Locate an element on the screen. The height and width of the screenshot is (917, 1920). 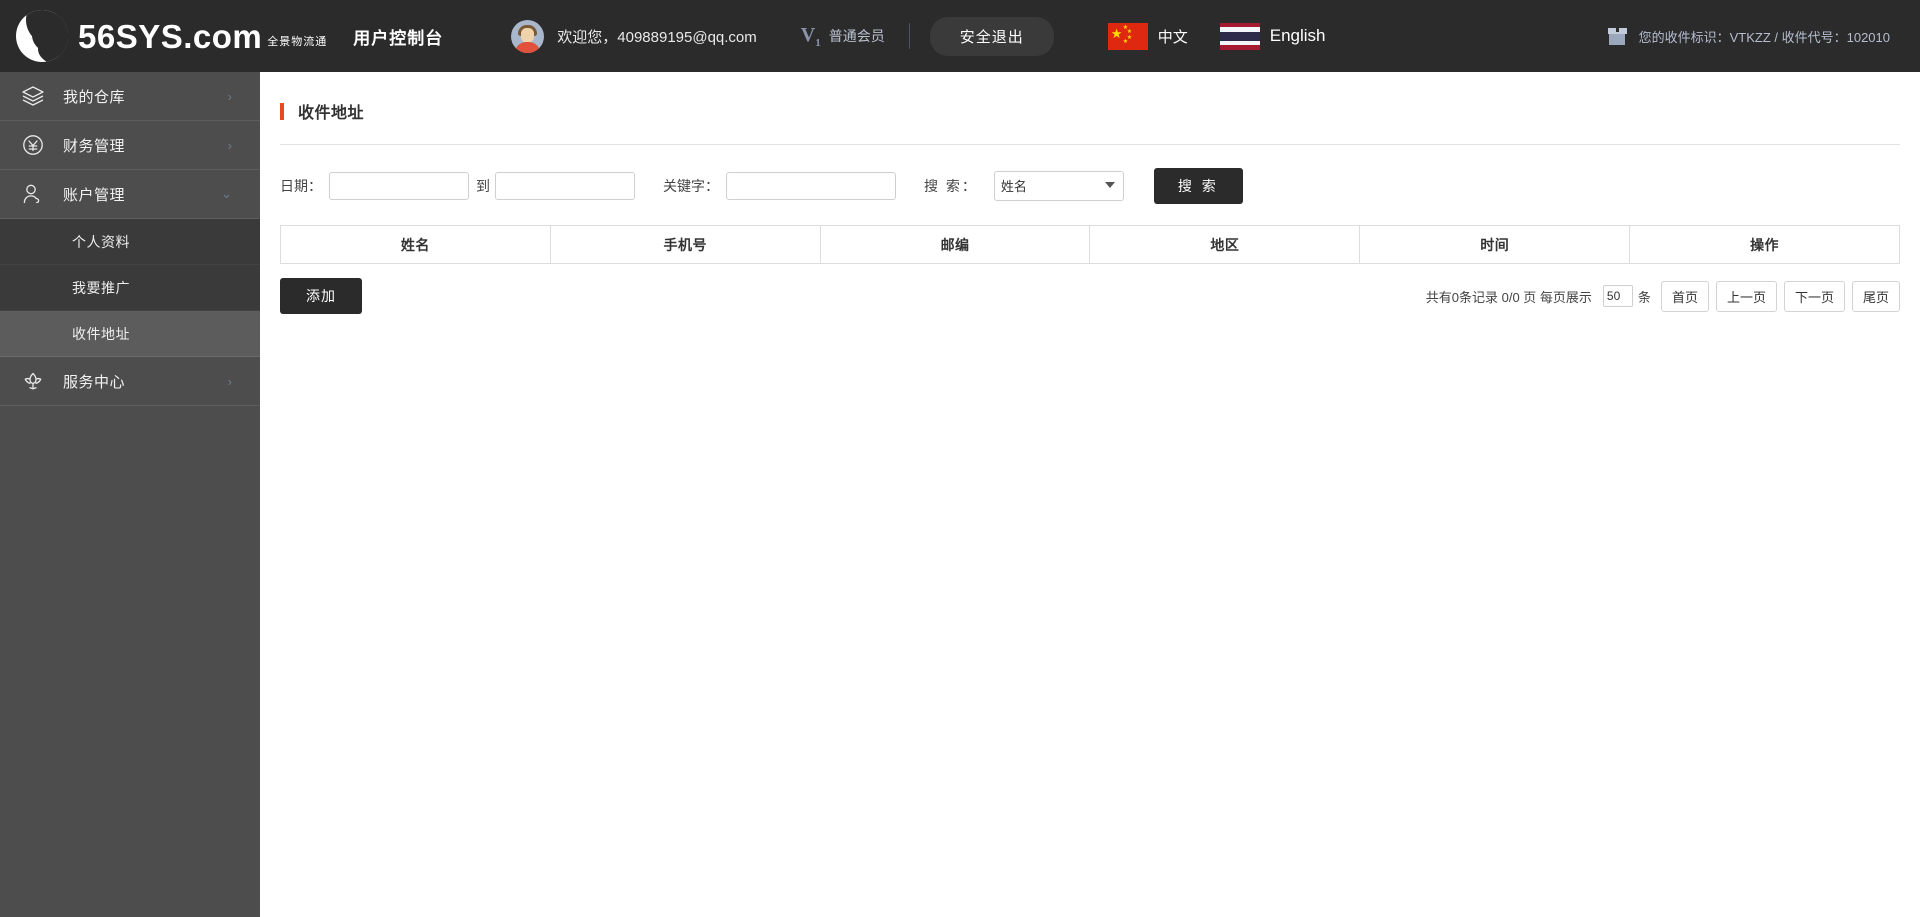
sidebar-subitem-promotion: 我要推广 is located at coordinates (130, 288).